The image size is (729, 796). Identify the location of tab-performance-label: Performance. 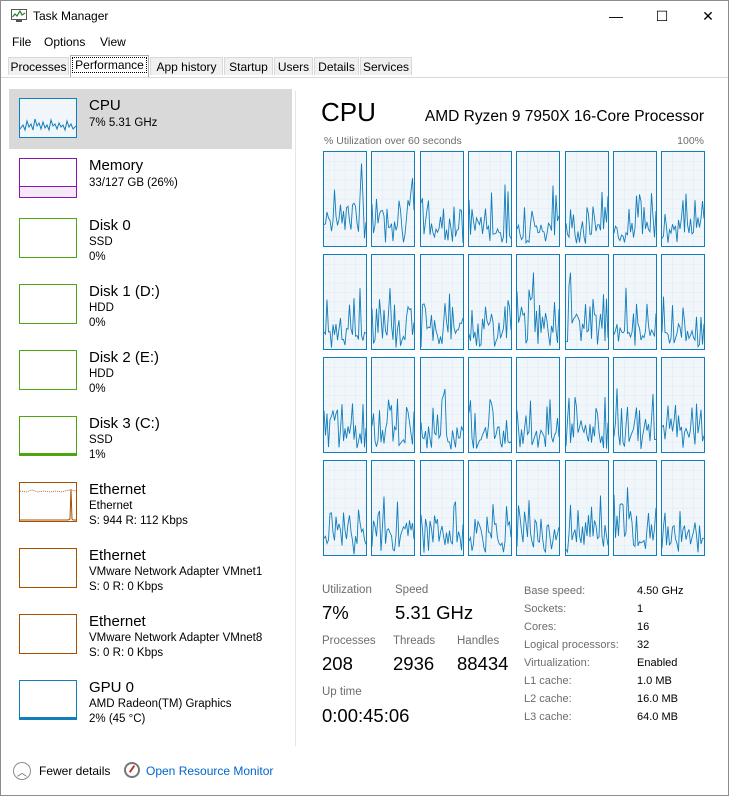
(109, 65).